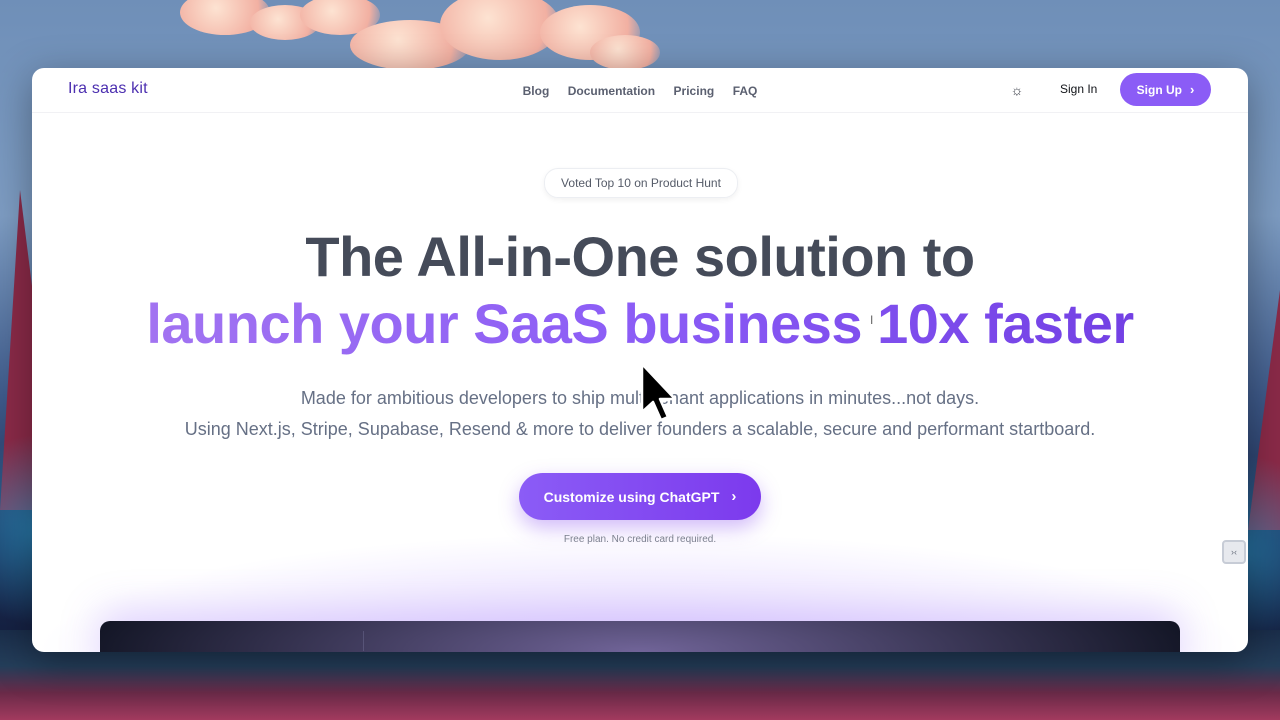 Image resolution: width=1280 pixels, height=720 pixels. I want to click on sign-up-label: Sign Up, so click(1159, 89).